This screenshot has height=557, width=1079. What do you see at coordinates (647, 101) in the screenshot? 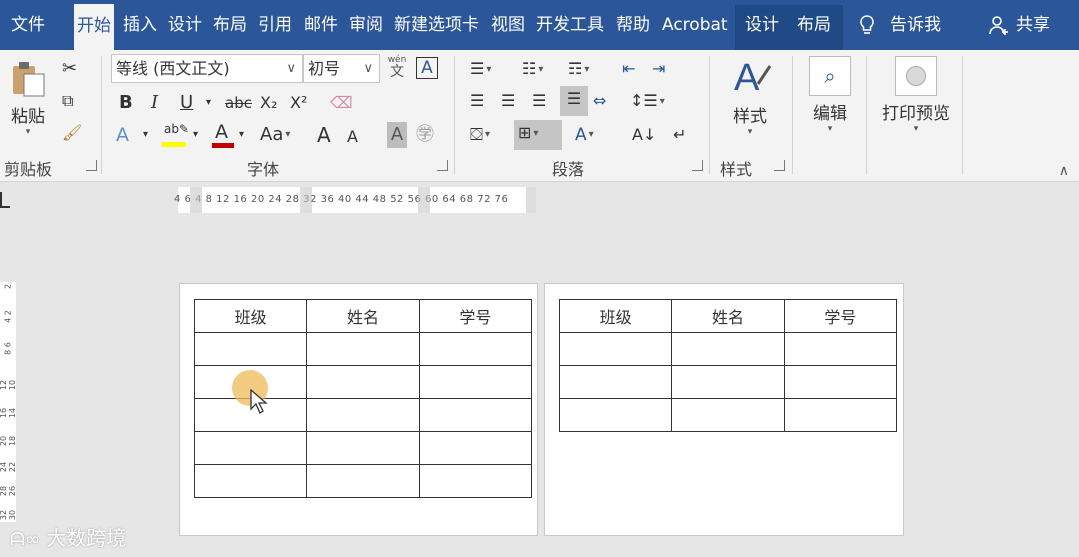
I see `line-spacing-icon: ↕☰ ▾` at bounding box center [647, 101].